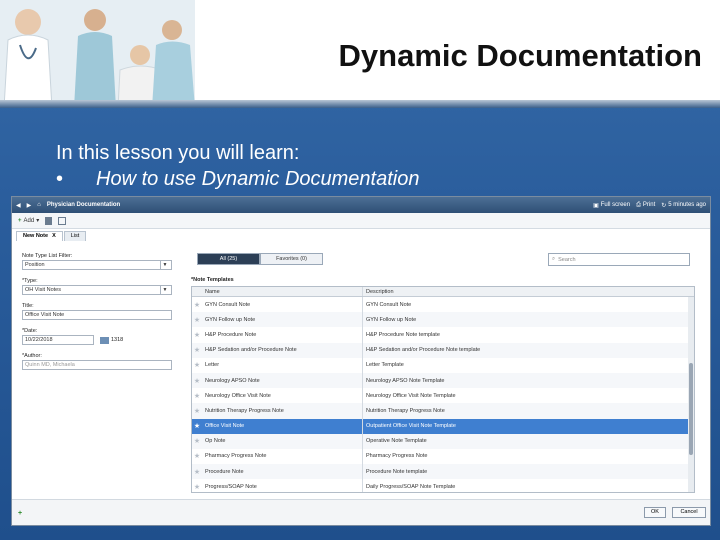 The height and width of the screenshot is (540, 720). Describe the element at coordinates (228, 259) in the screenshot. I see `all-templates-button: All (25)` at that location.